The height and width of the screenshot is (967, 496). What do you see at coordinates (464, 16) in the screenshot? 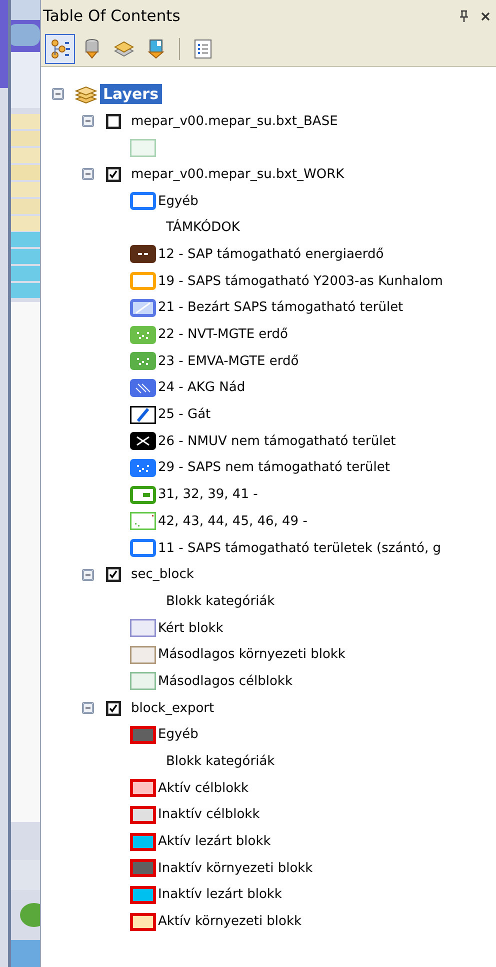
I see `pin-icon` at bounding box center [464, 16].